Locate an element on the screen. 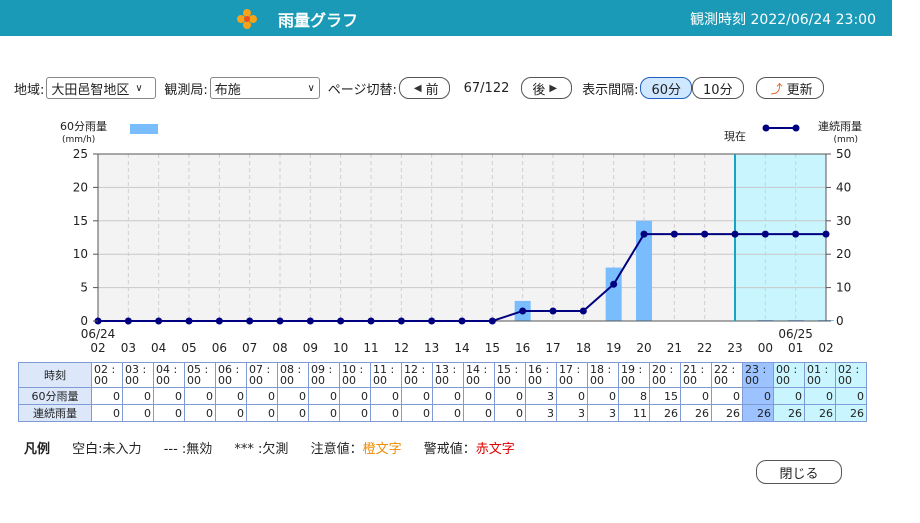 The width and height of the screenshot is (920, 523). x-tick-label: 05 is located at coordinates (188, 348).